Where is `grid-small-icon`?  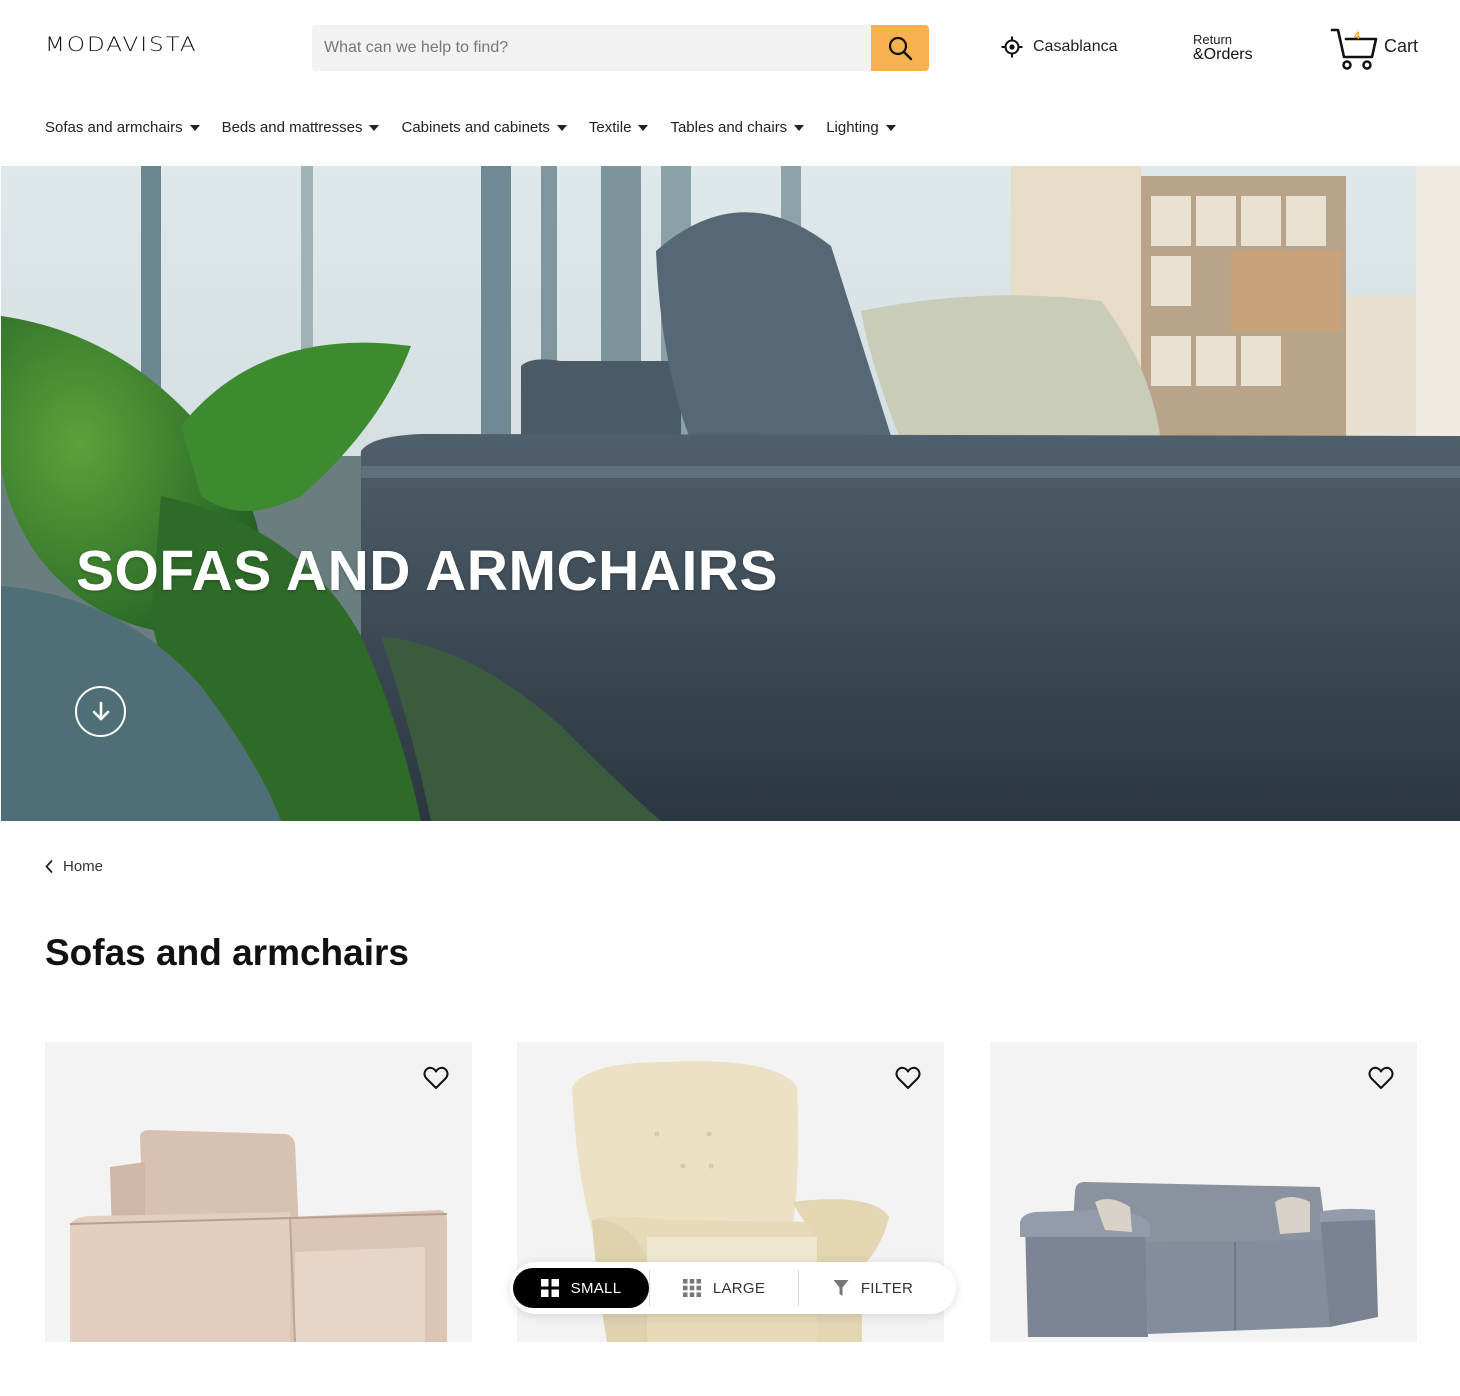 grid-small-icon is located at coordinates (549, 1288).